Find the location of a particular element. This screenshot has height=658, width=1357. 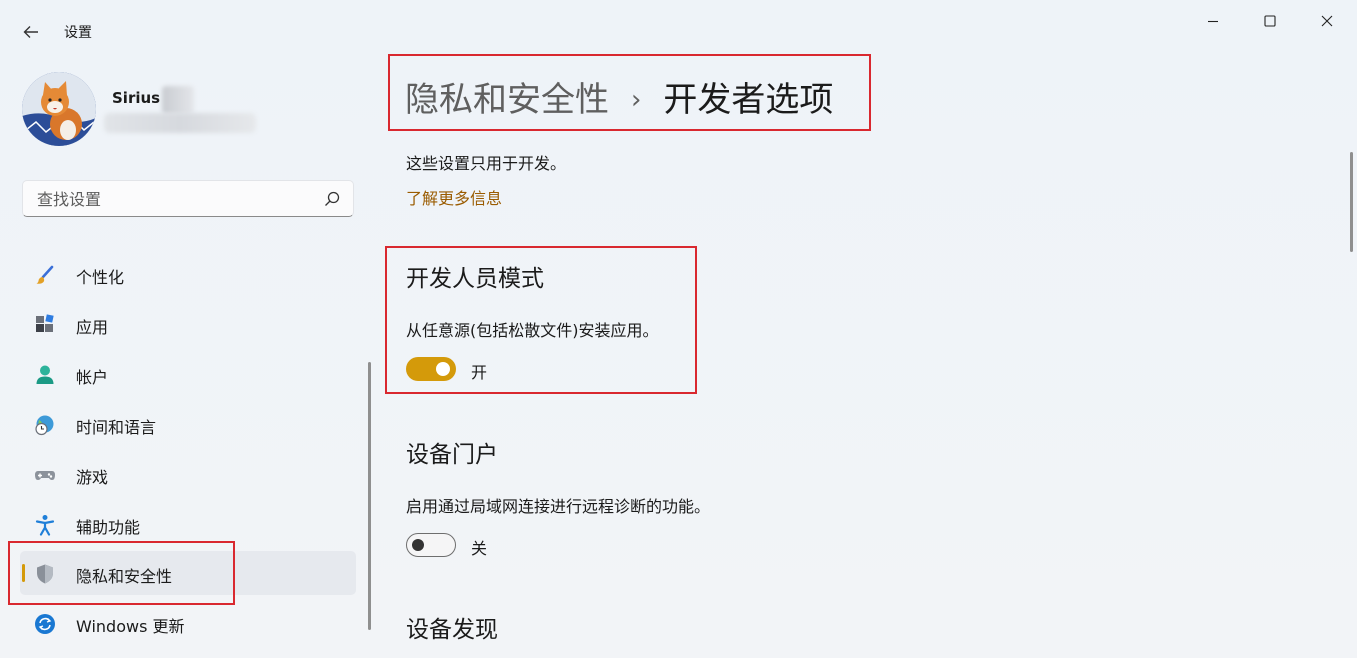

paint-brush-icon is located at coordinates (45, 274).